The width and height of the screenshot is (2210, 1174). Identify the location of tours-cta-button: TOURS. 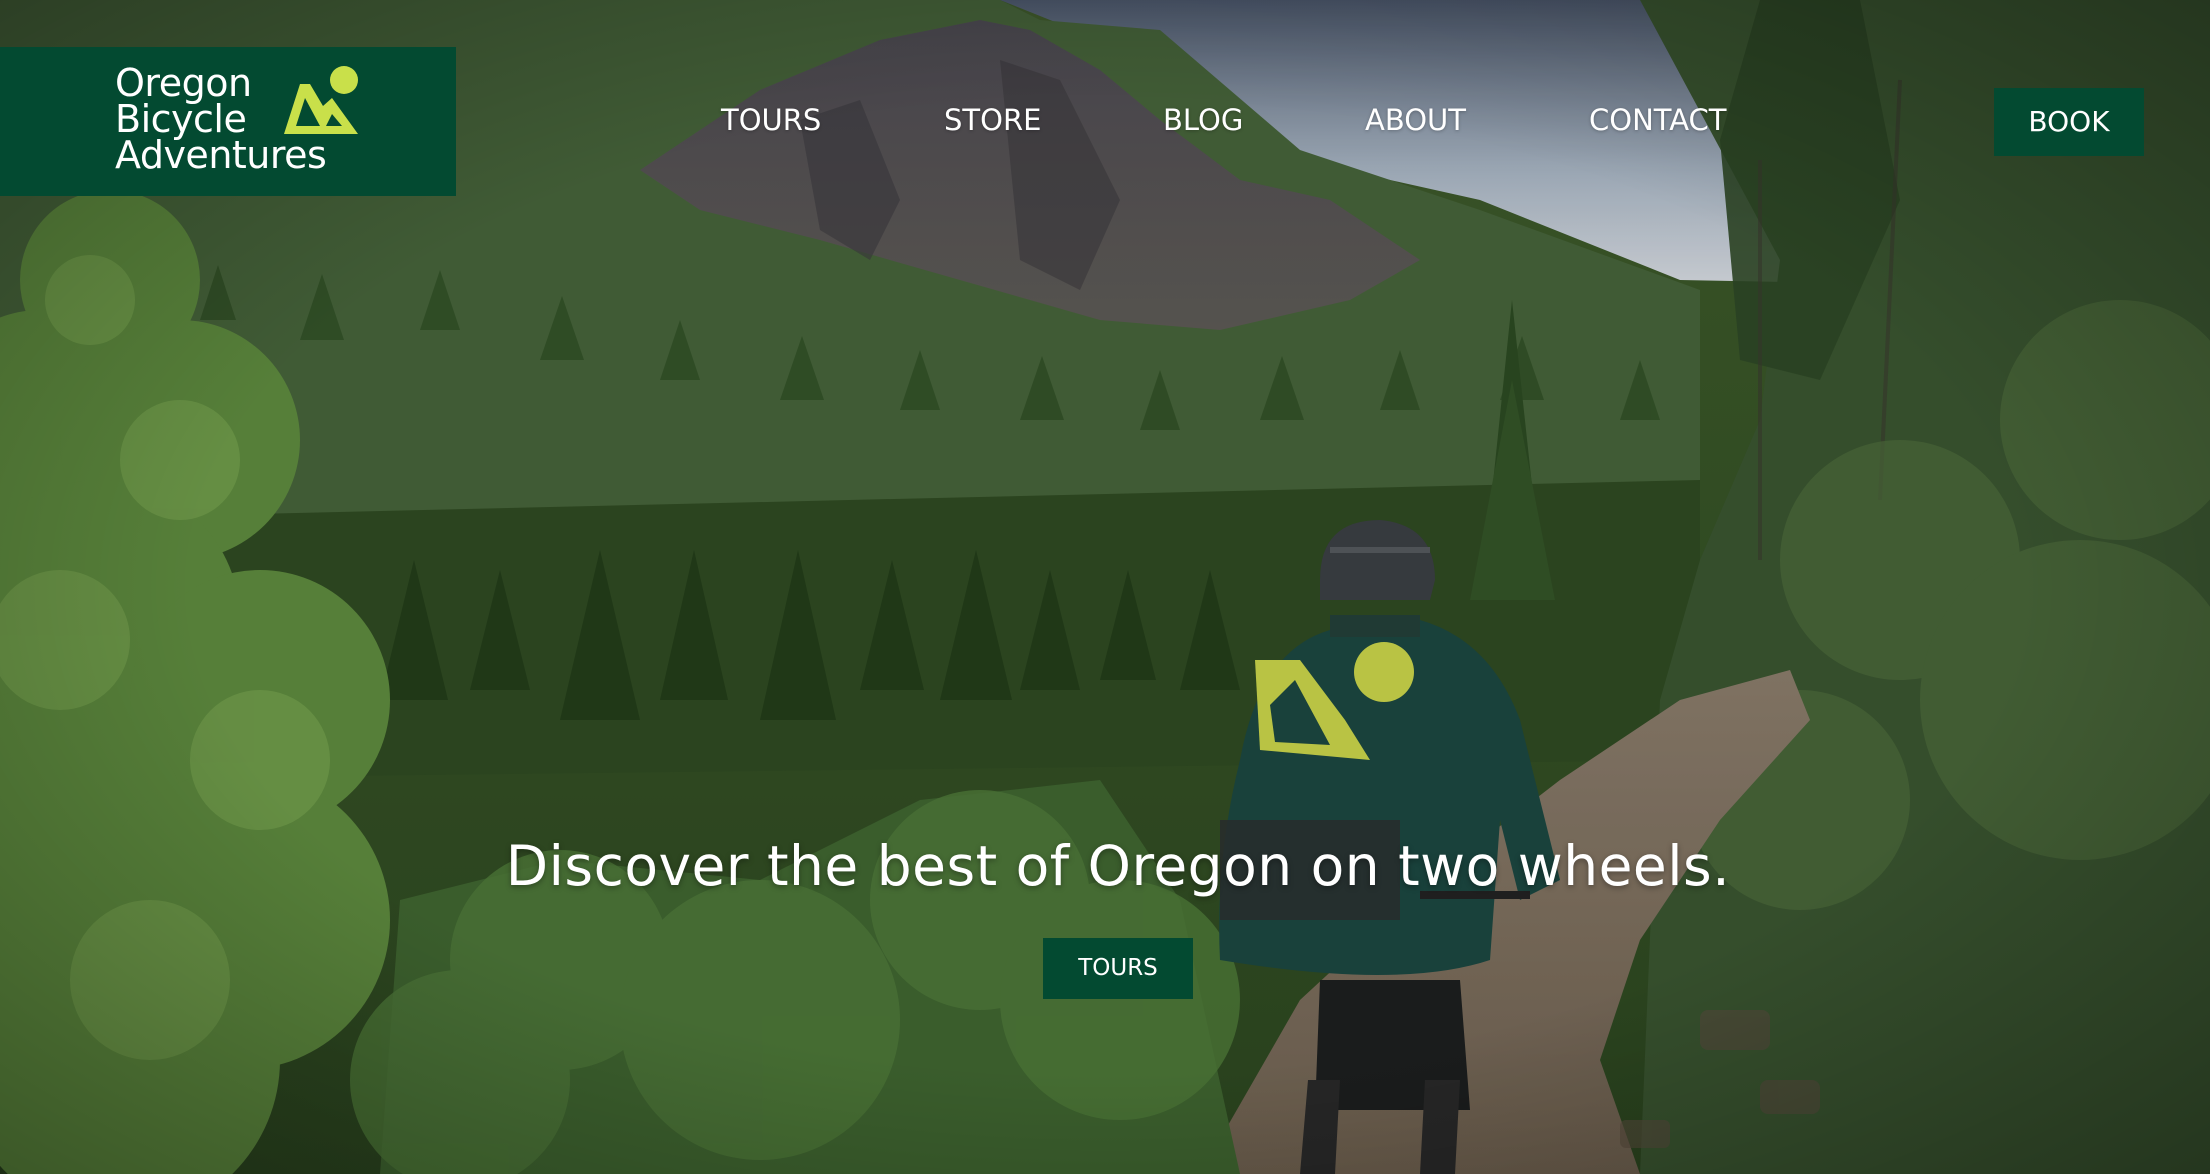
(1118, 968).